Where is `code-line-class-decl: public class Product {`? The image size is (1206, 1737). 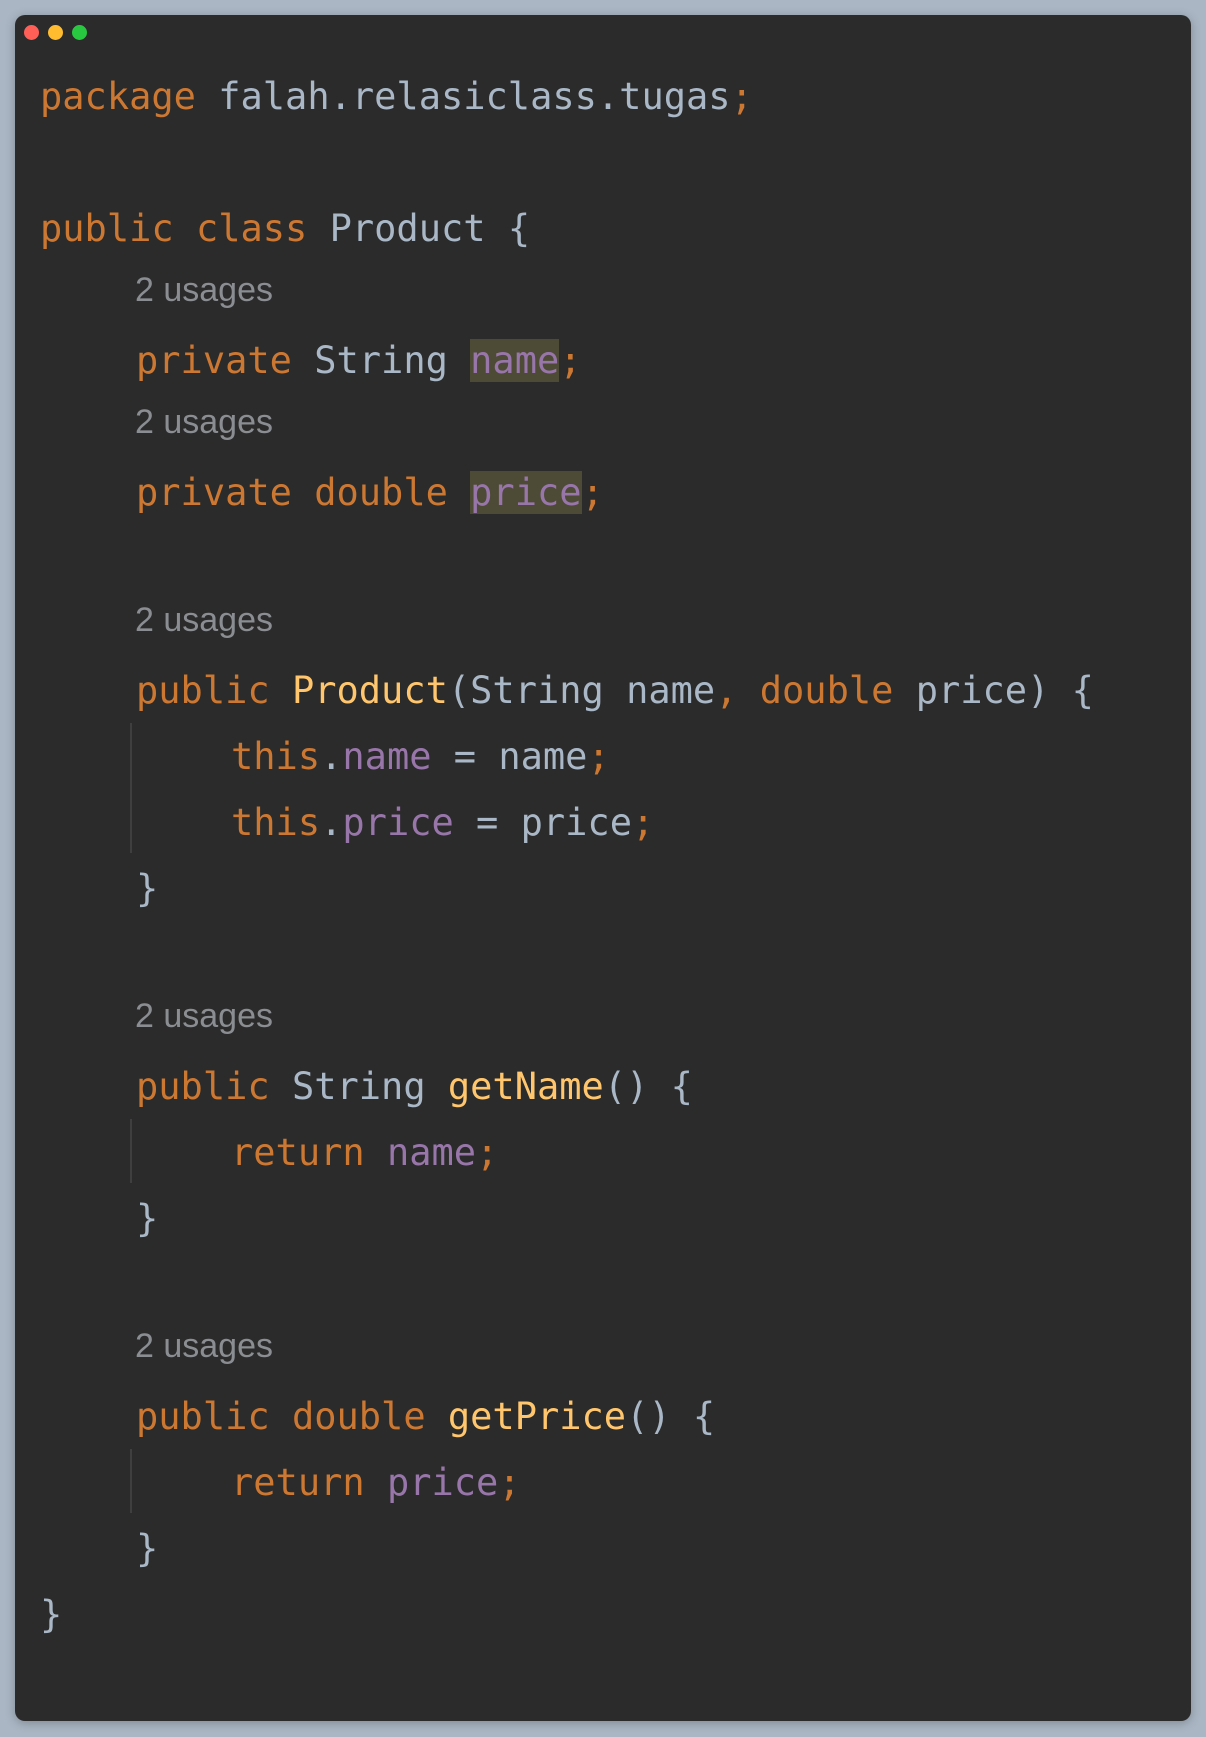 code-line-class-decl: public class Product { is located at coordinates (285, 228).